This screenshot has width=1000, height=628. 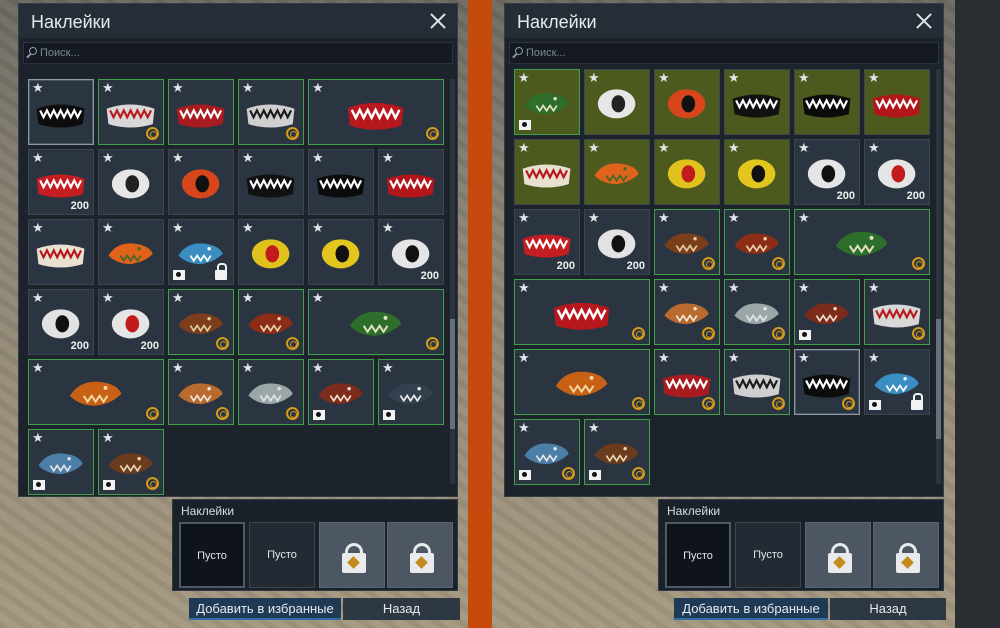 I want to click on scrollbar-thumb, so click(x=452, y=374).